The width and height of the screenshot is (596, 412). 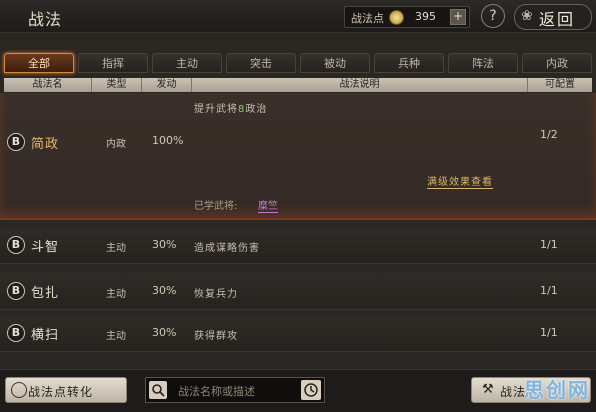 What do you see at coordinates (557, 19) in the screenshot?
I see `back-label: 返回` at bounding box center [557, 19].